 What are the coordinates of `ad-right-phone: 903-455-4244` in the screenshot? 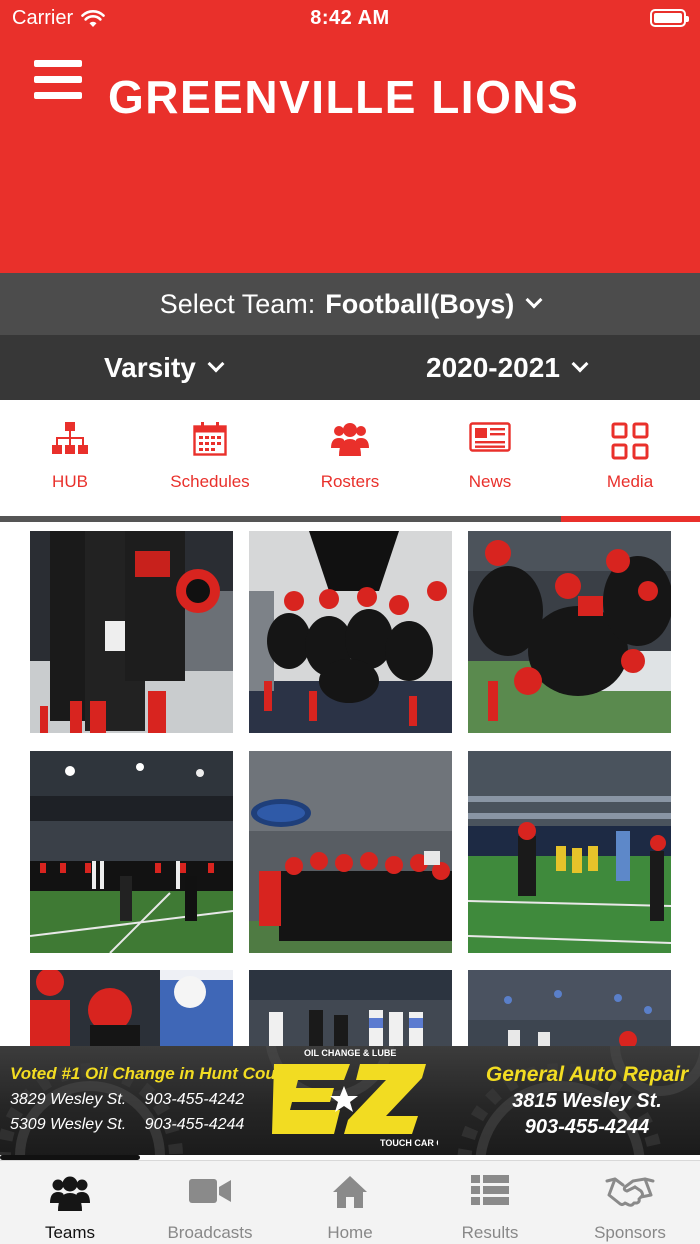 It's located at (587, 1127).